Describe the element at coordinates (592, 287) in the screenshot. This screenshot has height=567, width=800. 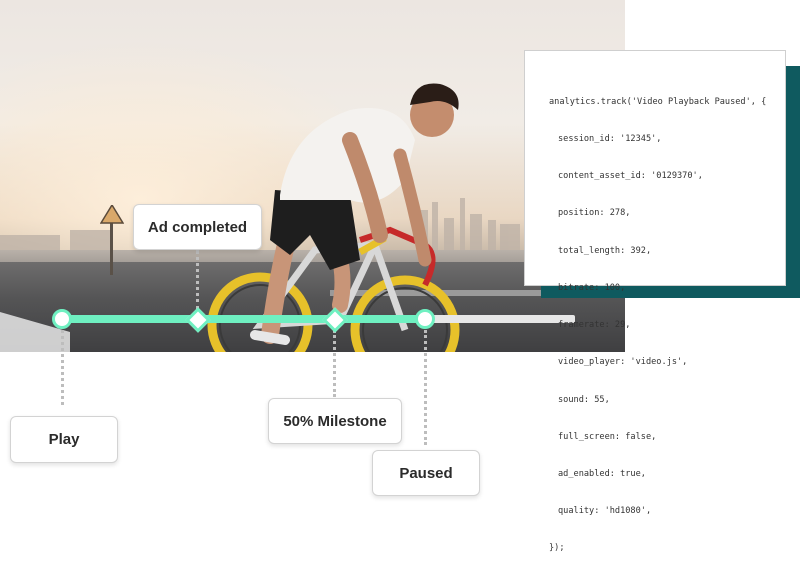
I see `code-line: bitrate: 100,` at that location.